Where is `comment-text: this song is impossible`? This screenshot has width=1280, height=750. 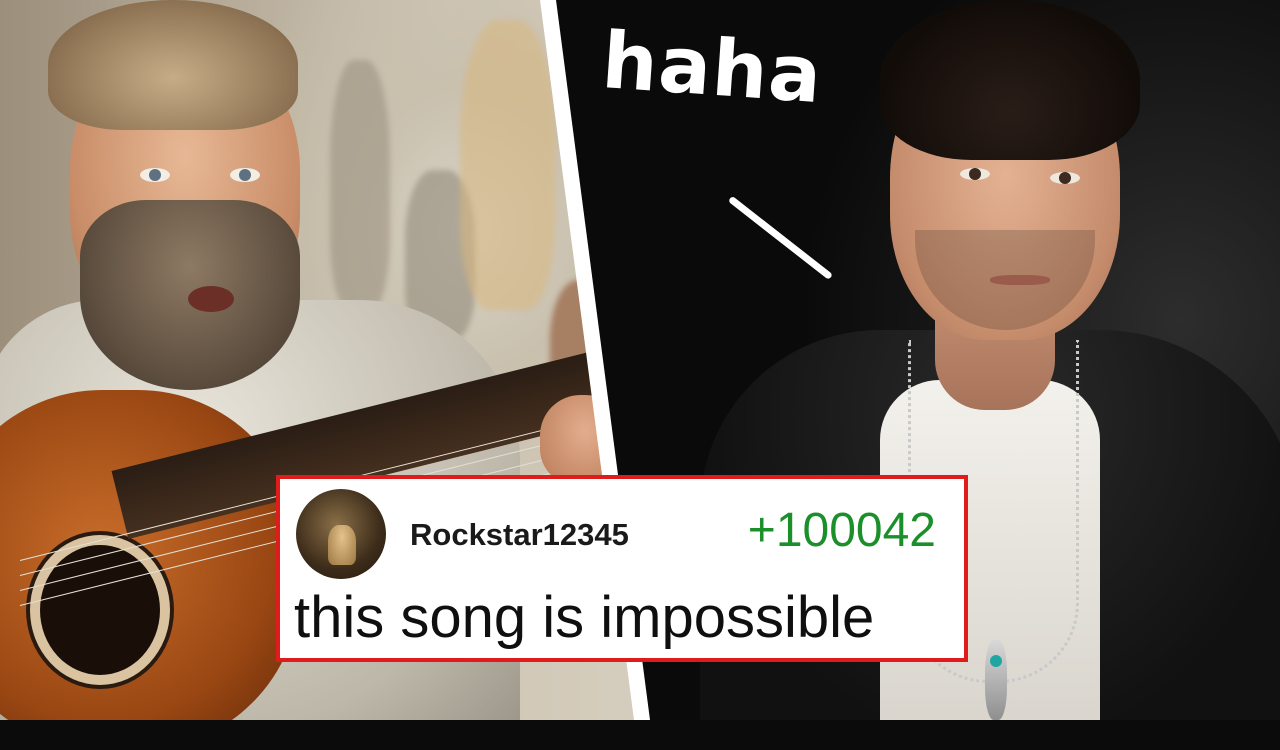
comment-text: this song is impossible is located at coordinates (584, 617).